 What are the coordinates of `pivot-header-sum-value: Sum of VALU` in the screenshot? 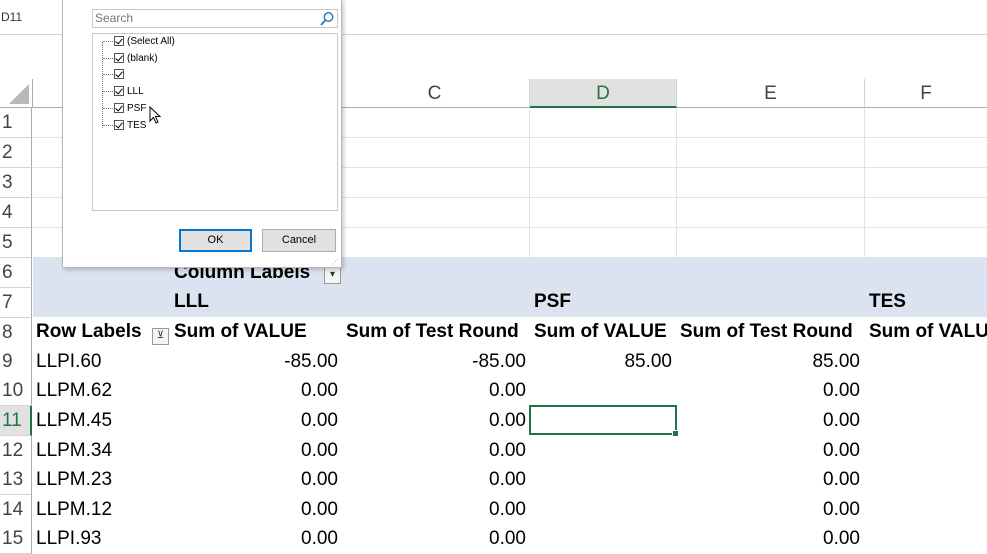 It's located at (928, 331).